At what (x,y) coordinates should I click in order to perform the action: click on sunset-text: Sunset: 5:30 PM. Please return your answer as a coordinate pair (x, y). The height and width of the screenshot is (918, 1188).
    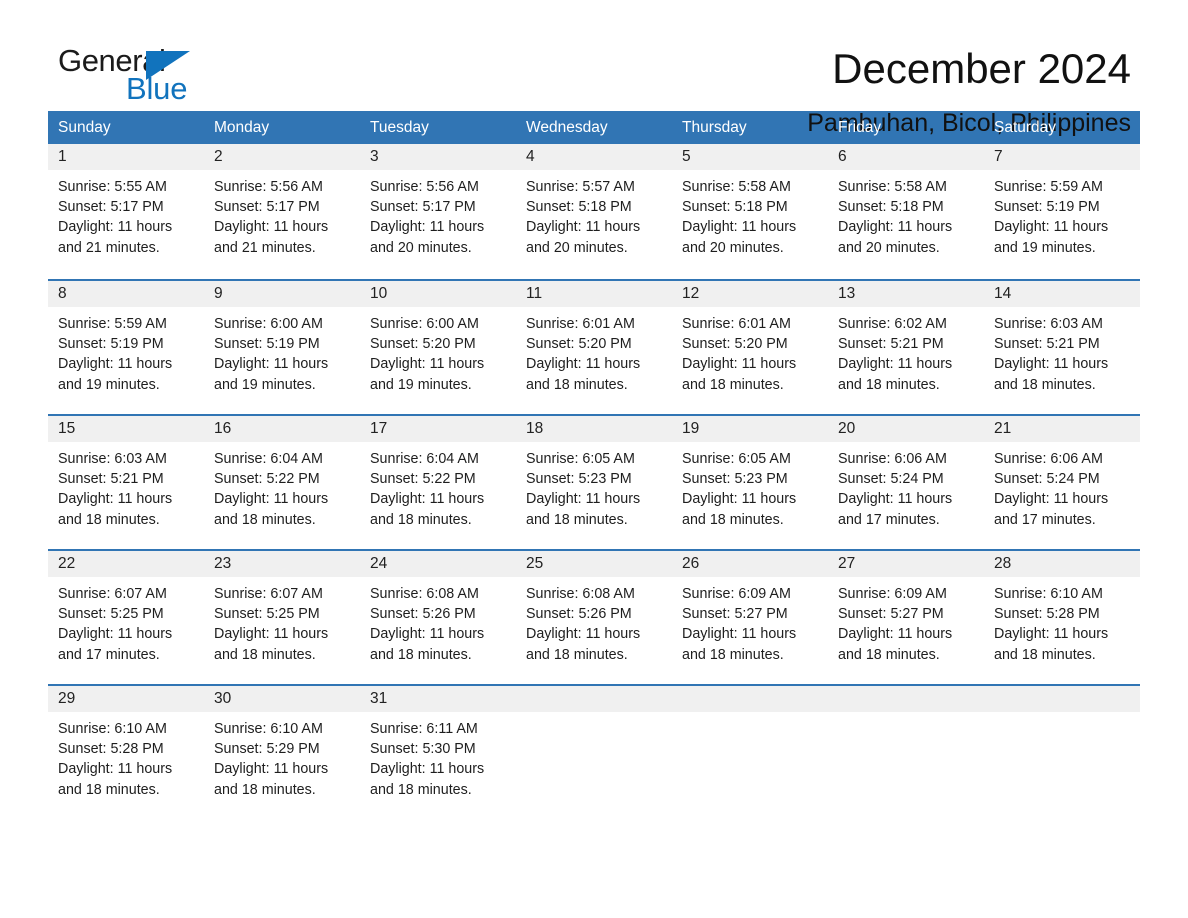
    Looking at the image, I should click on (423, 749).